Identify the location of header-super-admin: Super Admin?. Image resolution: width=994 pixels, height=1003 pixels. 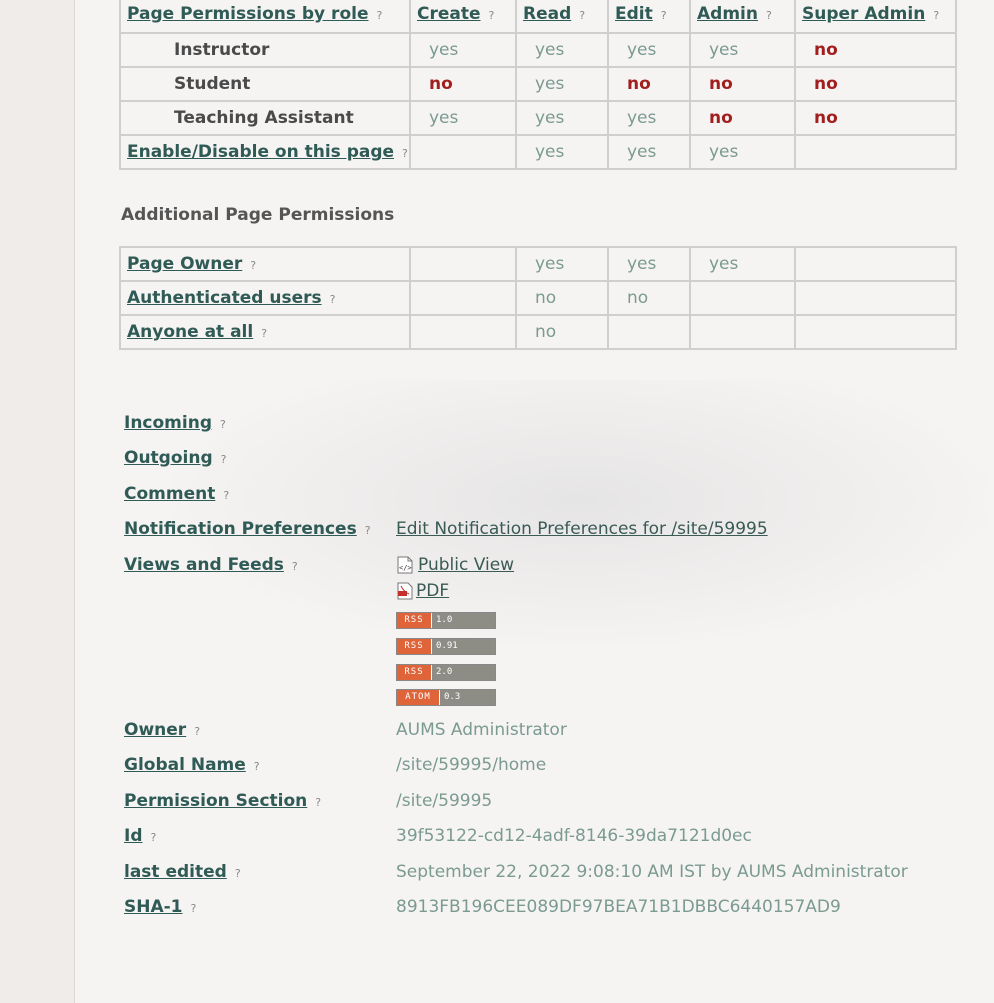
(875, 17).